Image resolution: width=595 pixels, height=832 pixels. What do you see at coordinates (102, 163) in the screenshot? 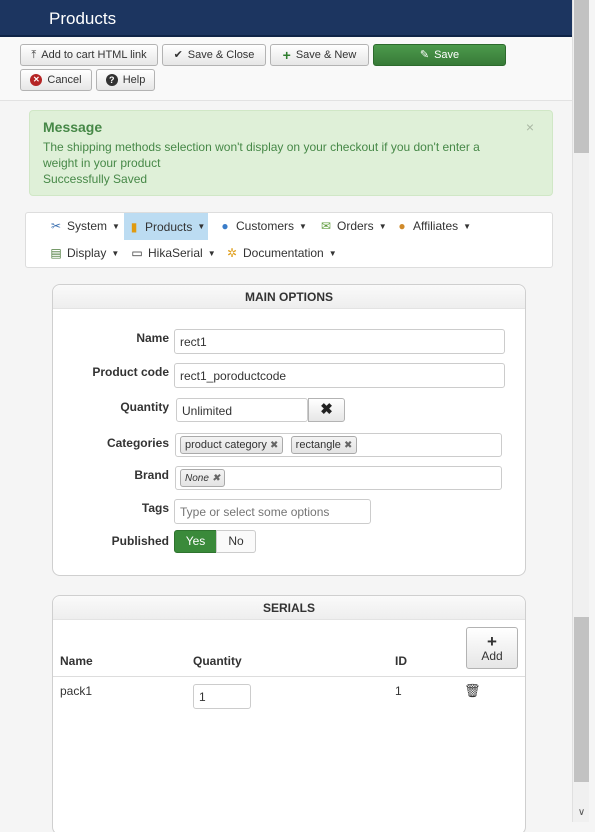
I see `message-line-2: weight in your product` at bounding box center [102, 163].